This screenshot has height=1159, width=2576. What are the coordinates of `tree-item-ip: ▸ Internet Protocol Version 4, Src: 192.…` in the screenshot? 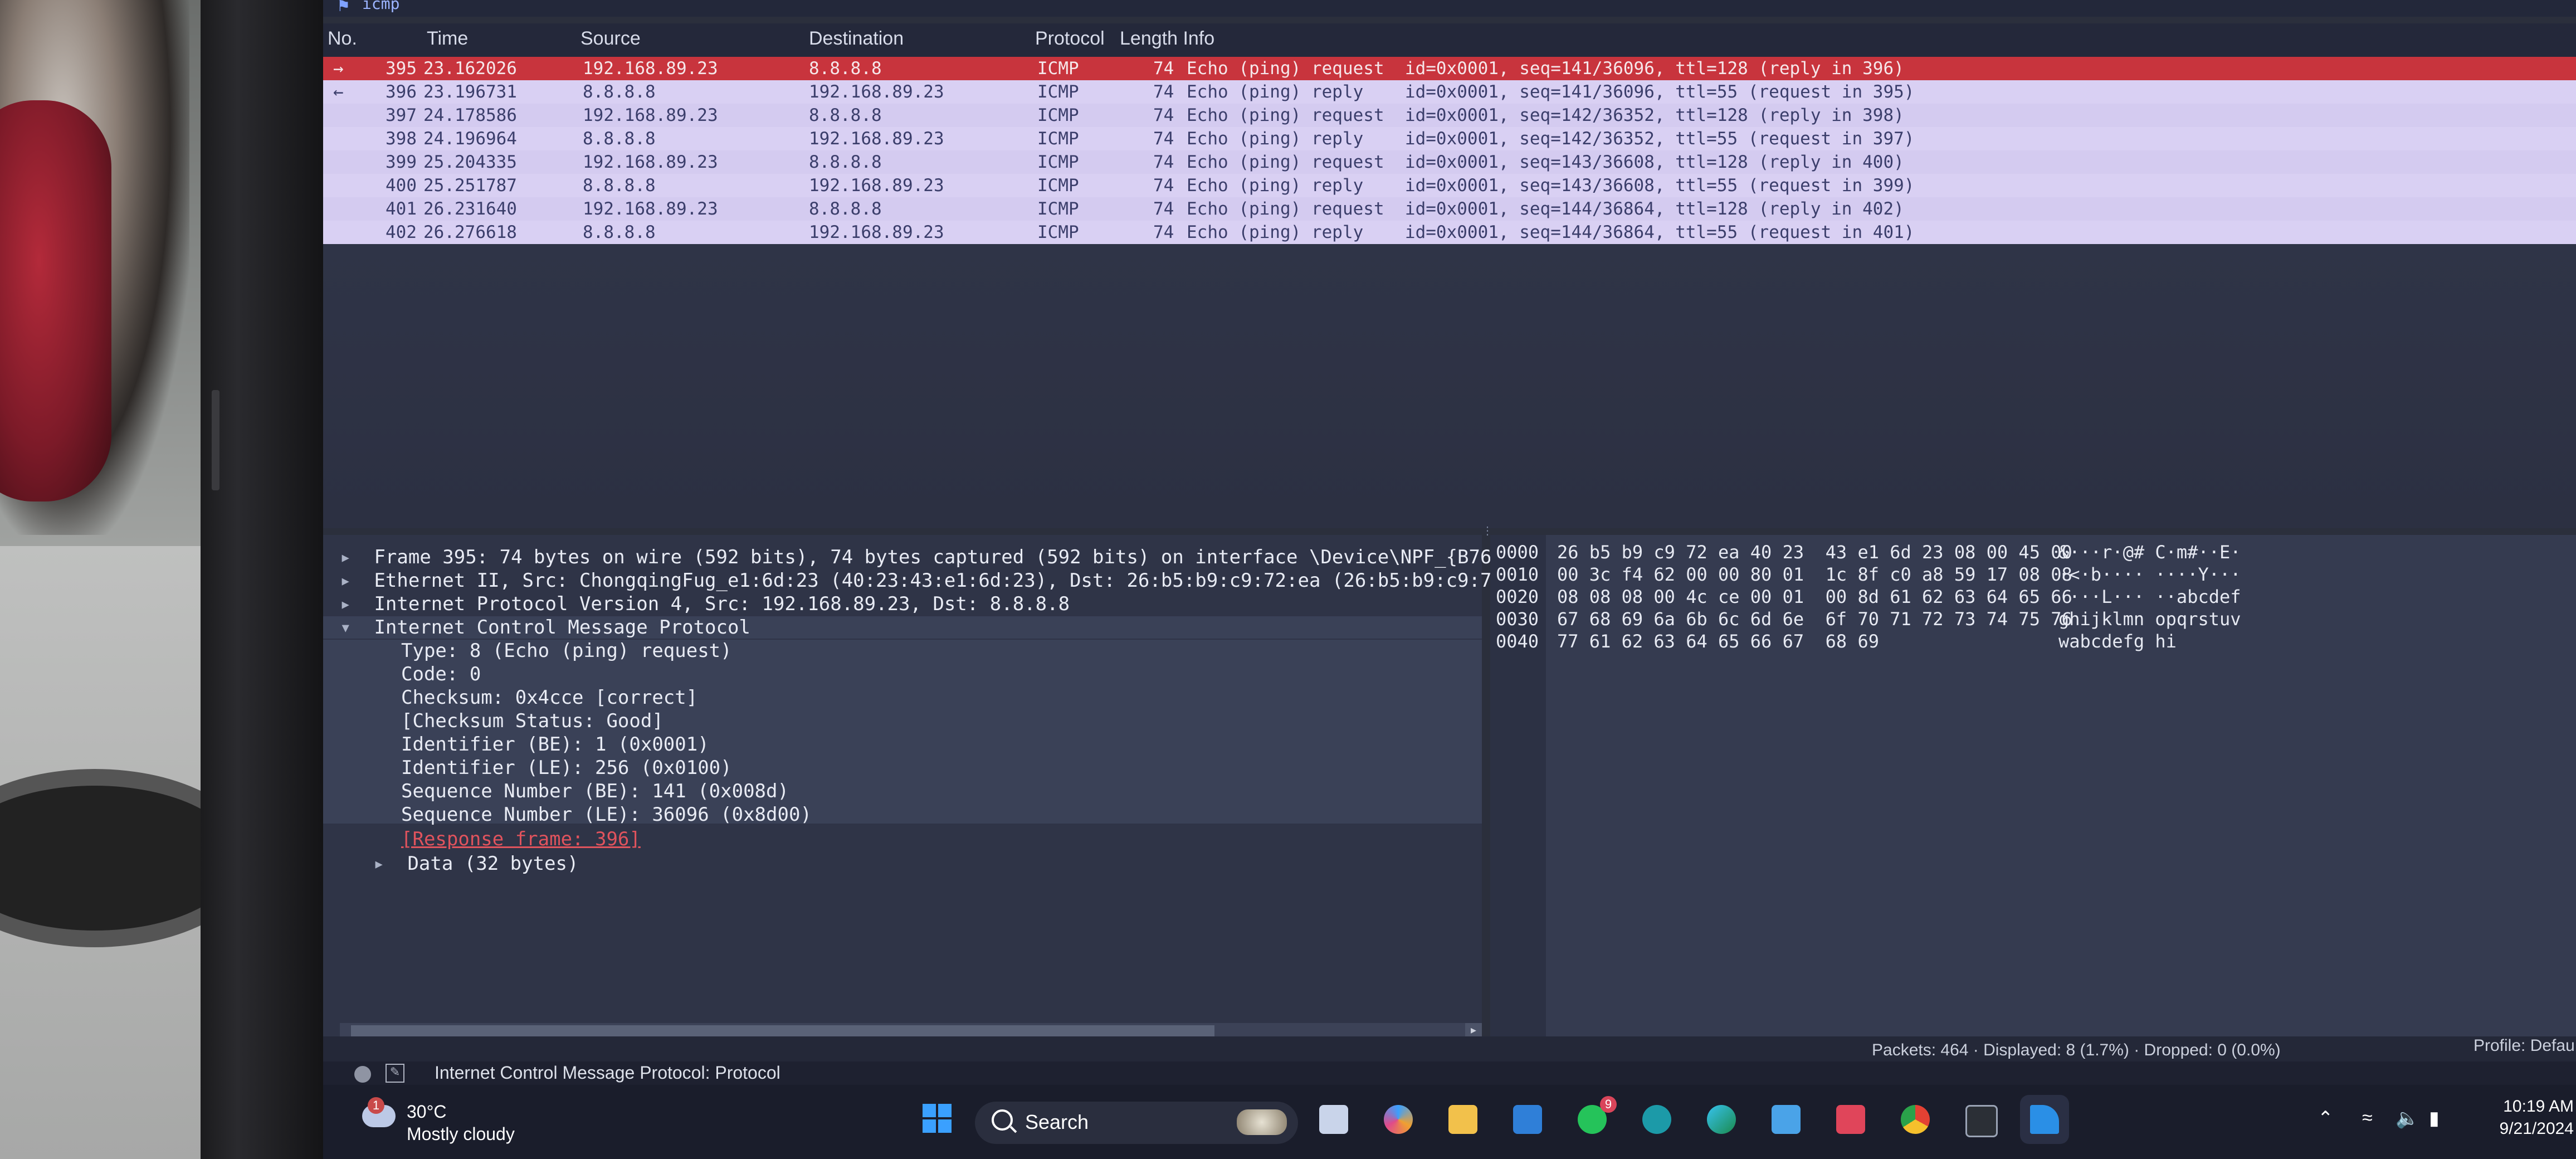 It's located at (705, 604).